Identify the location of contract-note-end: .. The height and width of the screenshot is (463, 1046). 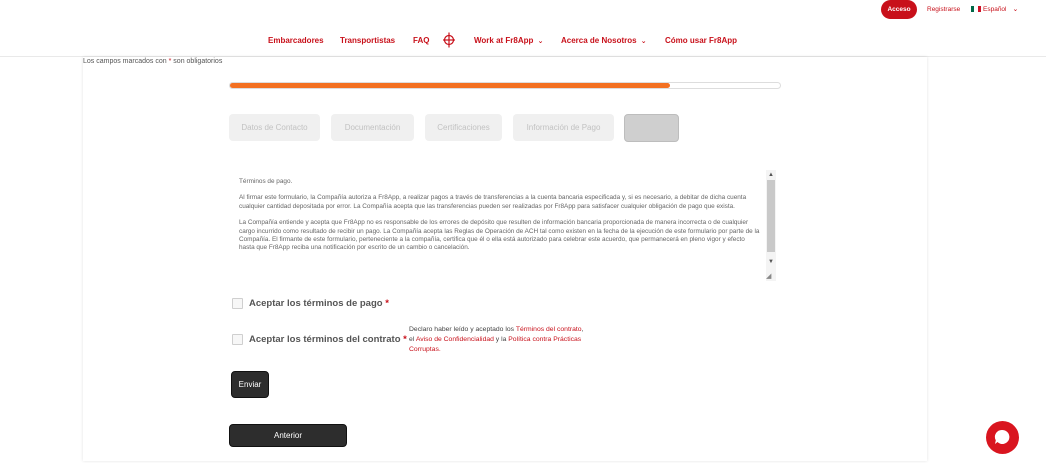
(439, 350).